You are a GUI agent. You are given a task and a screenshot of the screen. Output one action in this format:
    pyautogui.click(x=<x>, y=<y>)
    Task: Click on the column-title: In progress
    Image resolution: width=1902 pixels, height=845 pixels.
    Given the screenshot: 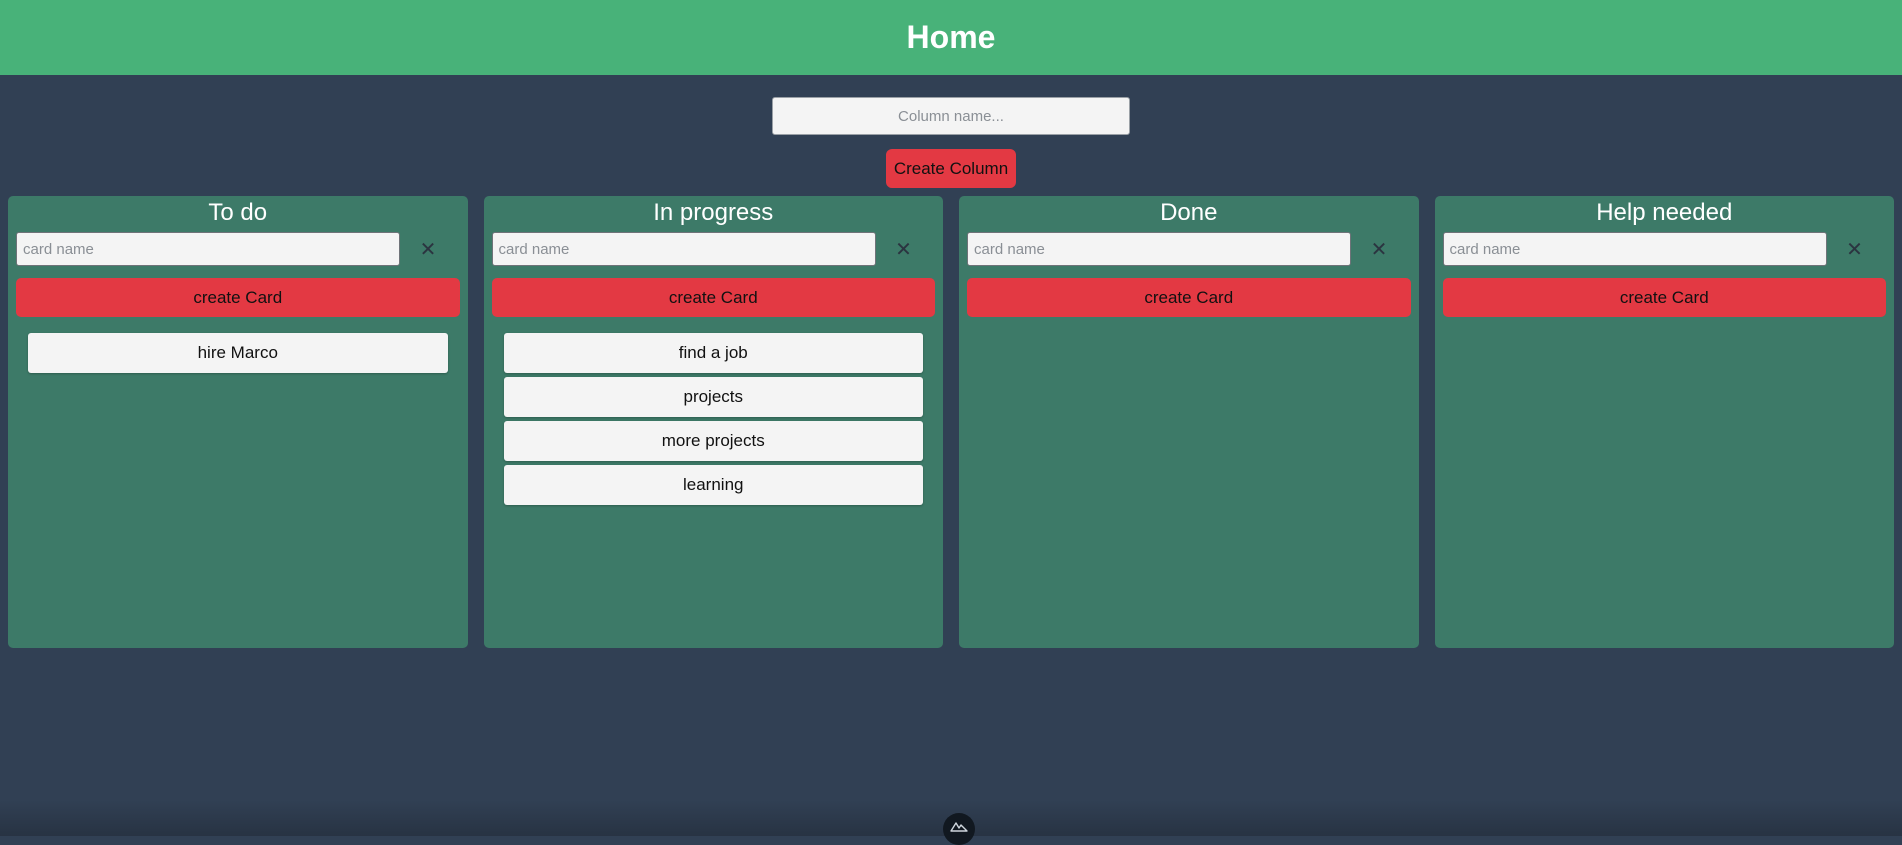 What is the action you would take?
    pyautogui.click(x=713, y=212)
    